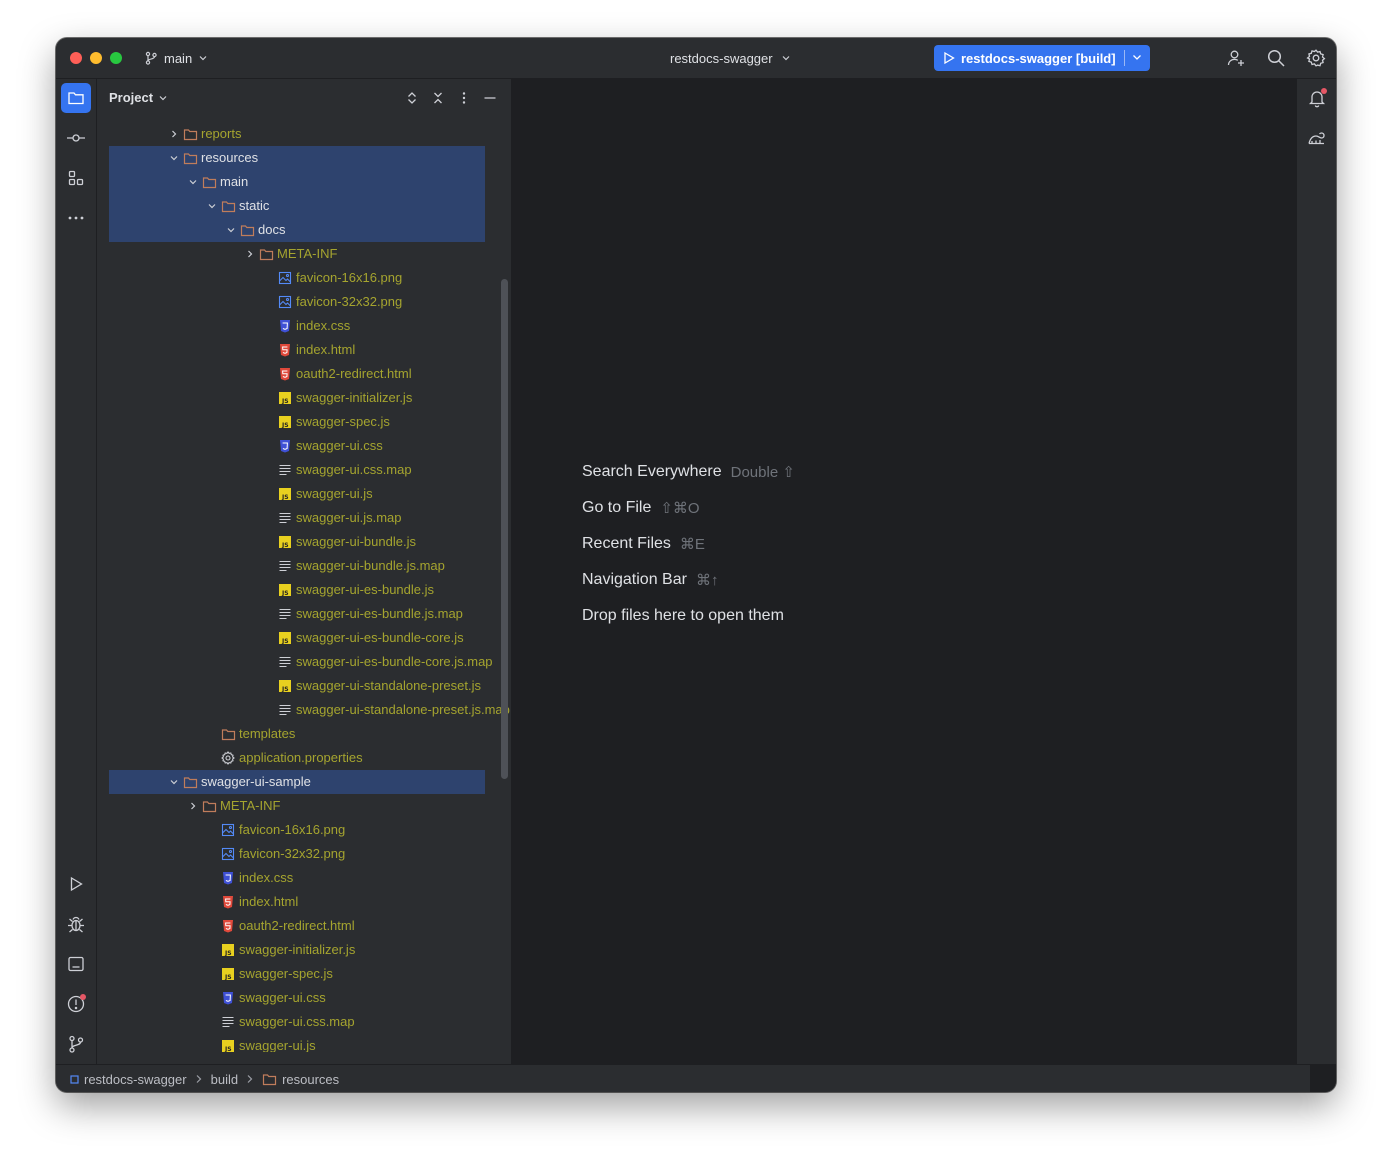 The height and width of the screenshot is (1167, 1392). What do you see at coordinates (190, 158) in the screenshot?
I see `folder-icon` at bounding box center [190, 158].